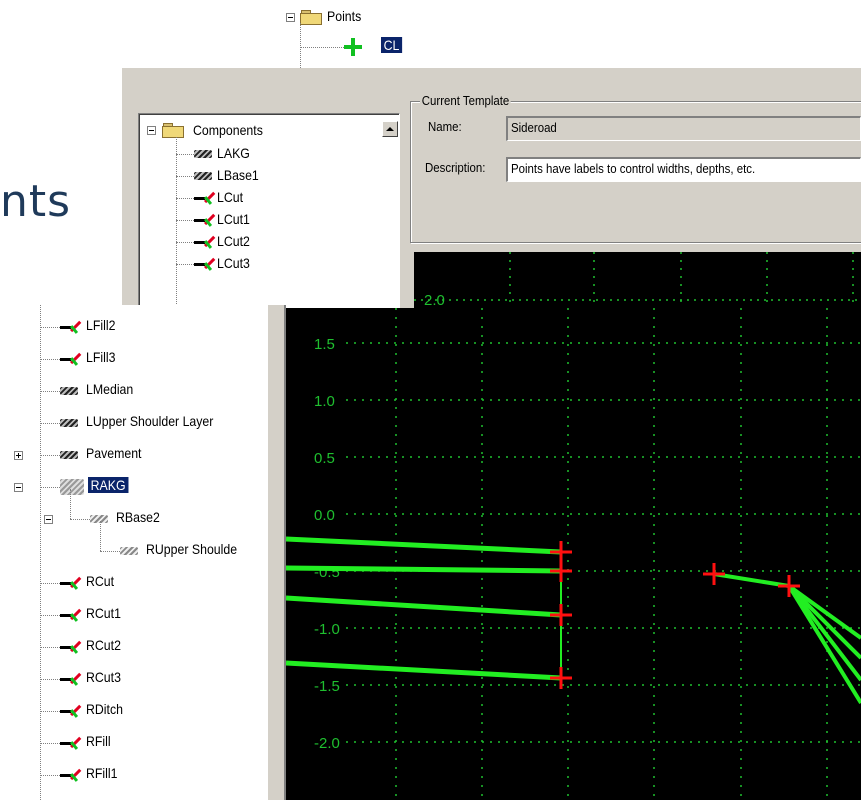 This screenshot has width=861, height=800. I want to click on component-item: LMedian, so click(109, 389).